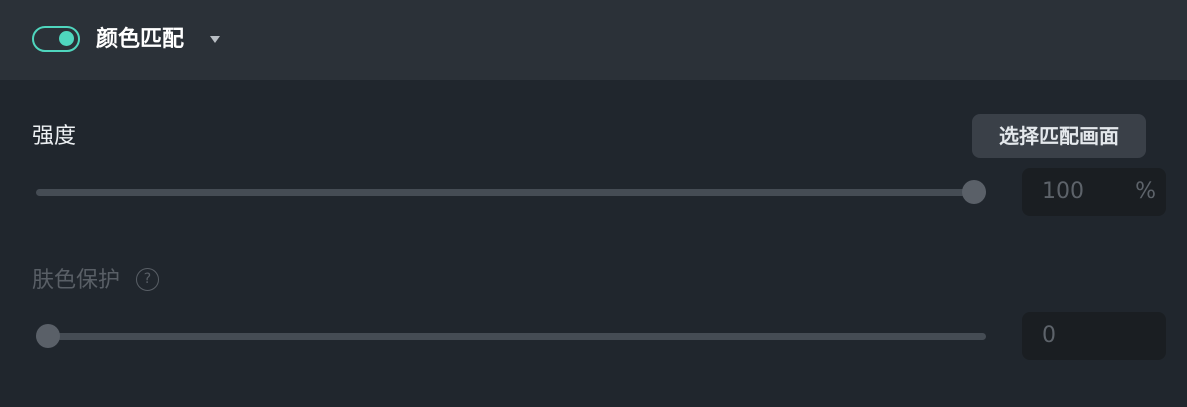 The height and width of the screenshot is (407, 1187). What do you see at coordinates (974, 192) in the screenshot?
I see `strength-slider-thumb` at bounding box center [974, 192].